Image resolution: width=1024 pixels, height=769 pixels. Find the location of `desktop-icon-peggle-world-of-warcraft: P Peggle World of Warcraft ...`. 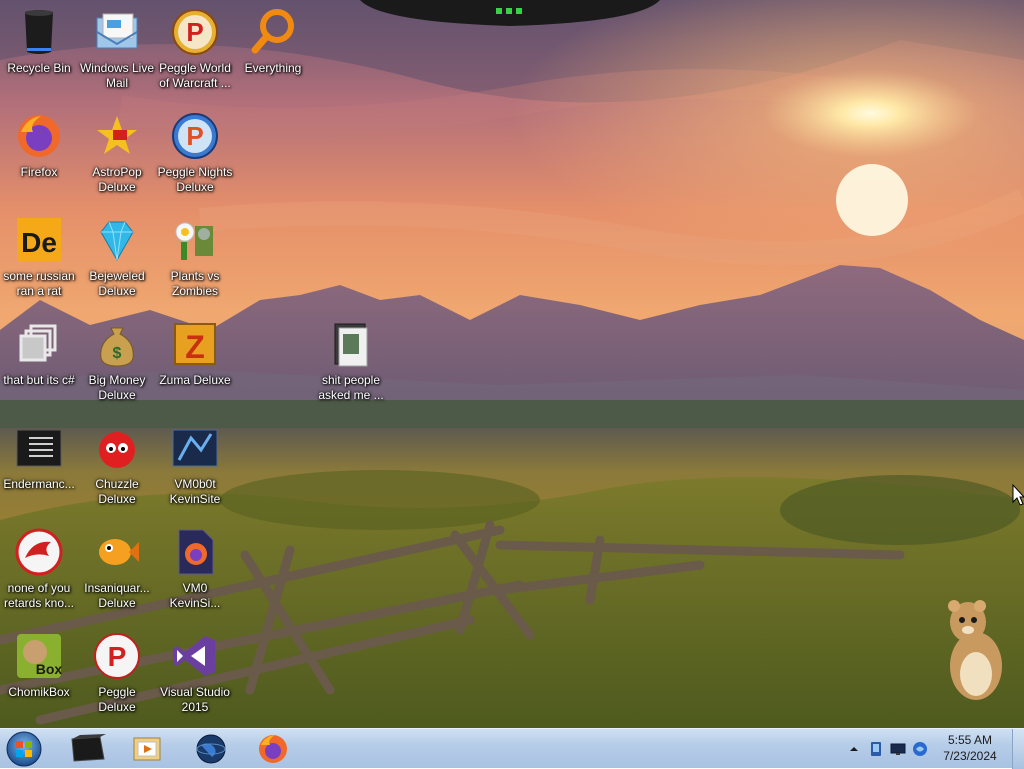

desktop-icon-peggle-world-of-warcraft: P Peggle World of Warcraft ... is located at coordinates (195, 52).